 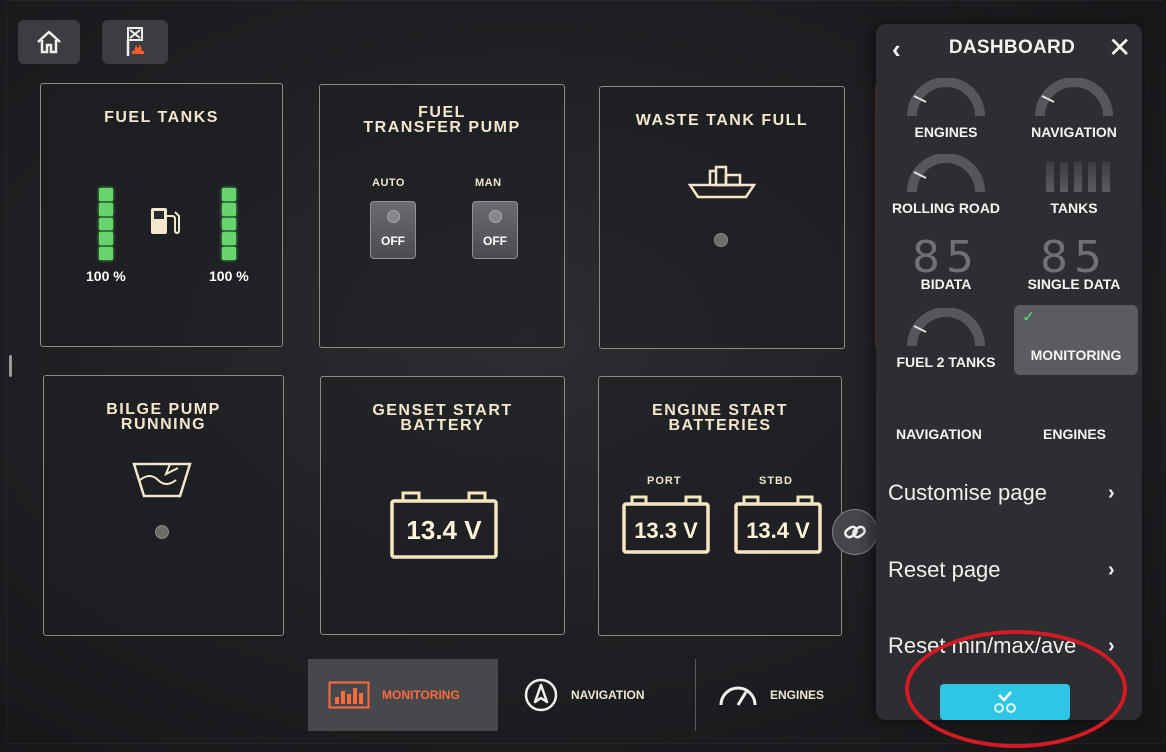 I want to click on back-button: ‹, so click(x=896, y=49).